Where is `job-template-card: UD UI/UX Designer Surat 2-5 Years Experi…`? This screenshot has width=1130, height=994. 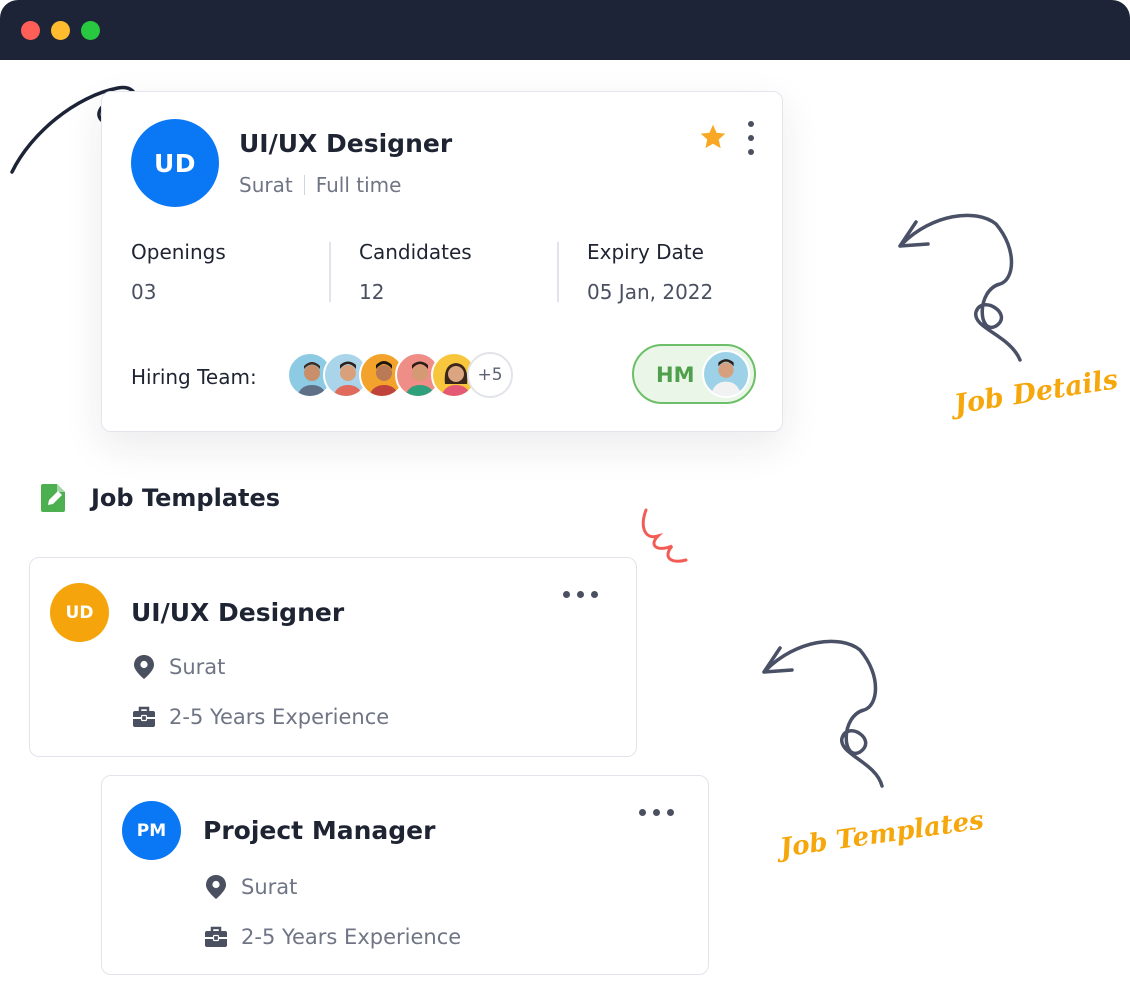 job-template-card: UD UI/UX Designer Surat 2-5 Years Experi… is located at coordinates (333, 657).